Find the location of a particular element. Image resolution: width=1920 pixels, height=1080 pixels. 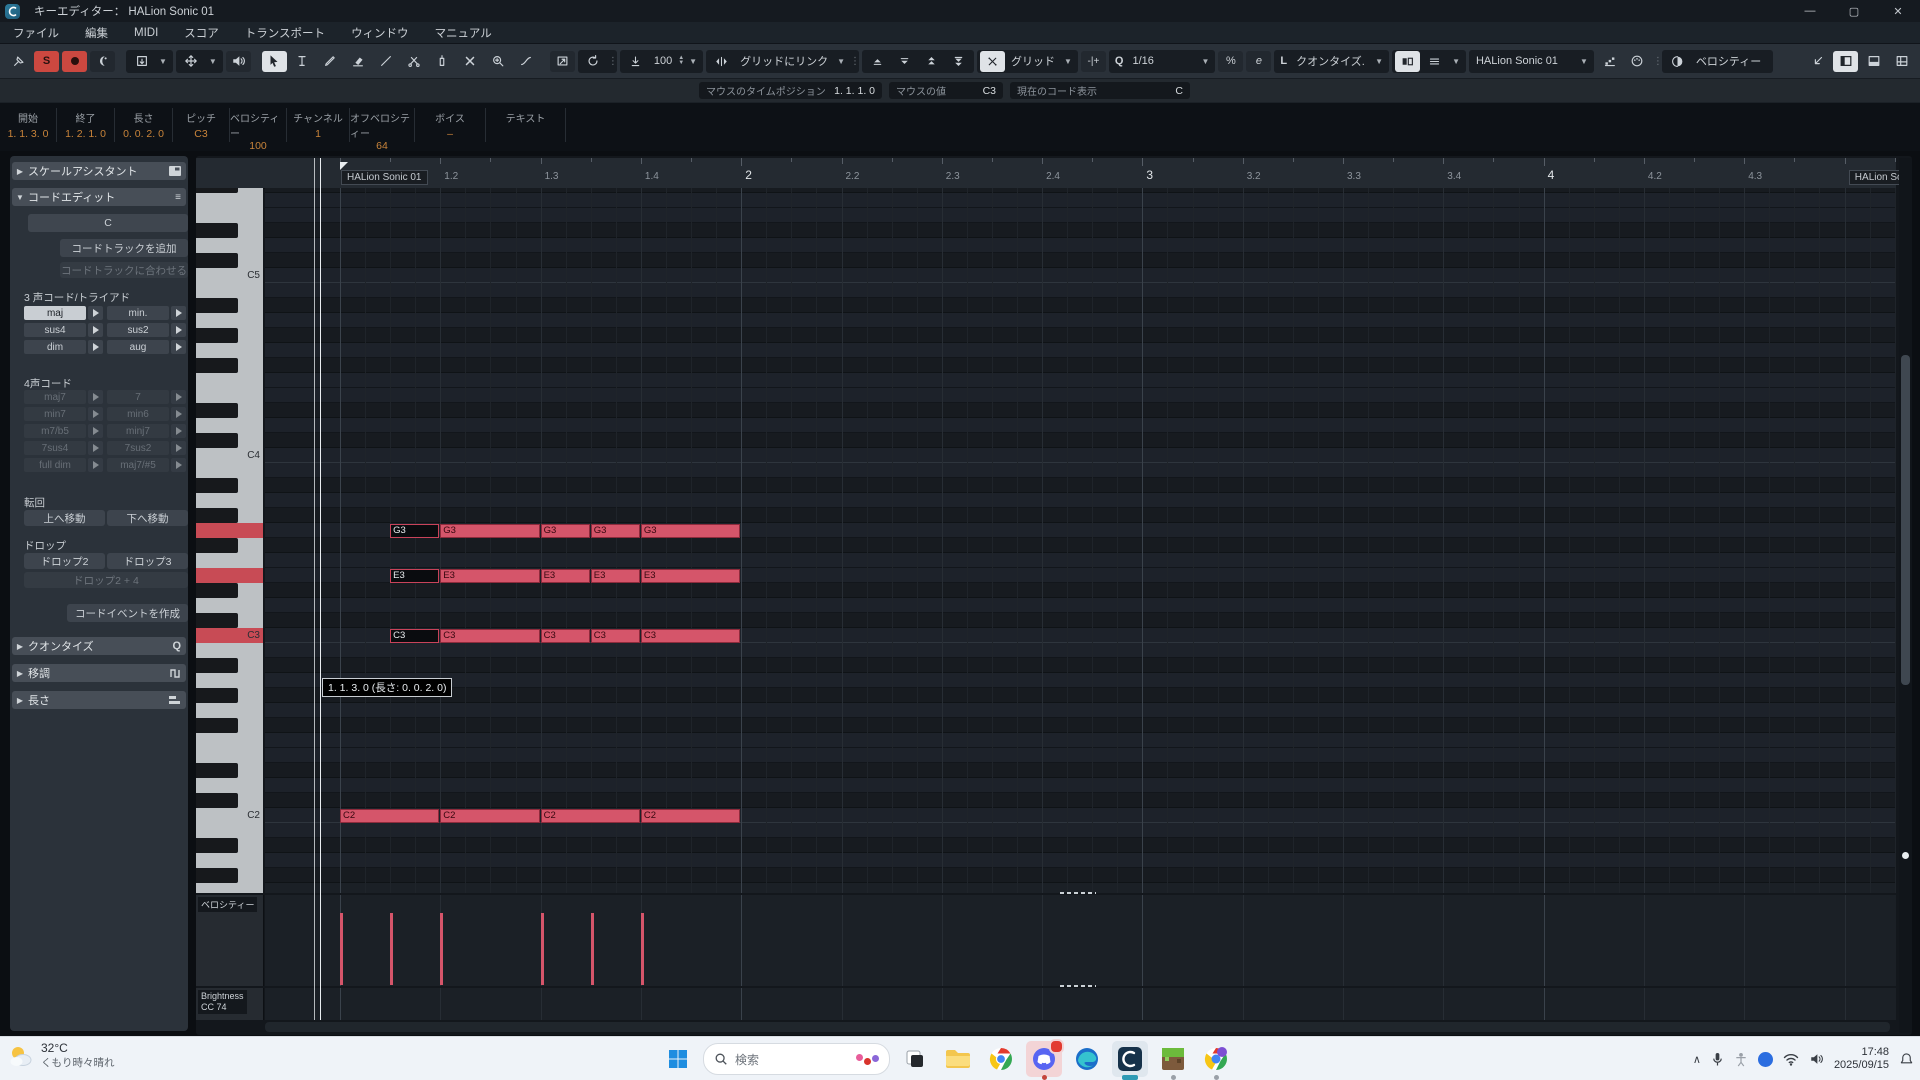

midi-more-icon: ⋮ is located at coordinates (1658, 61).